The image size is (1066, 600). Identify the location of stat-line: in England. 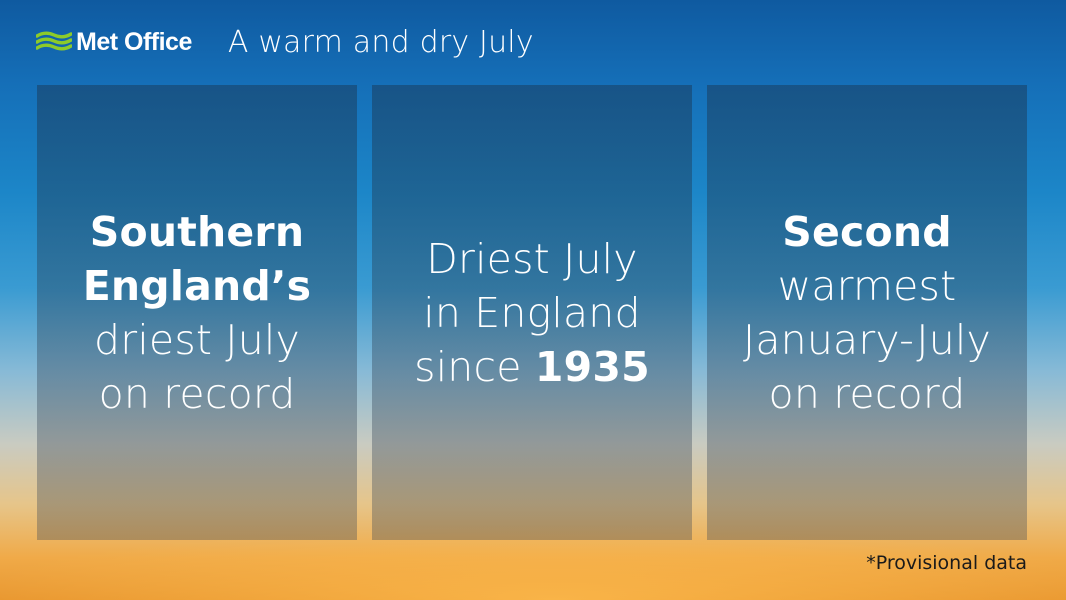
(532, 312).